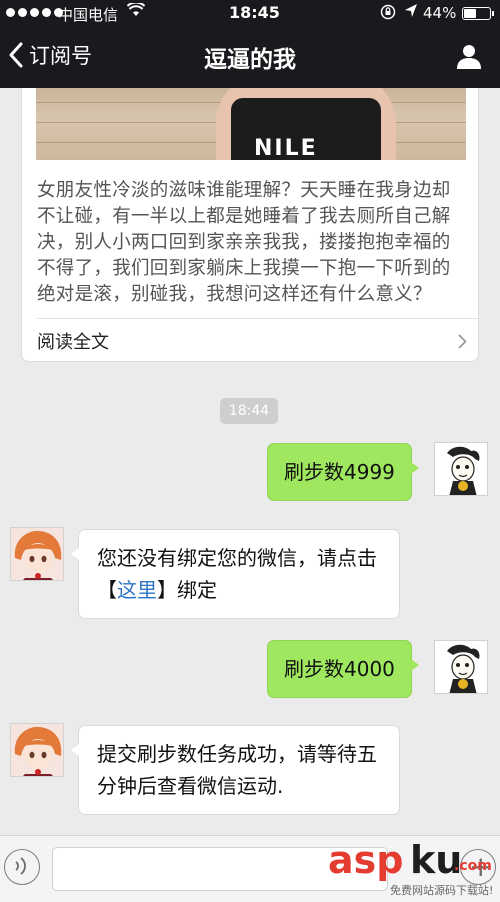  What do you see at coordinates (235, 770) in the screenshot?
I see `message-bubble-received: 提交刷步数任务成功，请等待五分钟后查看微信运动.` at bounding box center [235, 770].